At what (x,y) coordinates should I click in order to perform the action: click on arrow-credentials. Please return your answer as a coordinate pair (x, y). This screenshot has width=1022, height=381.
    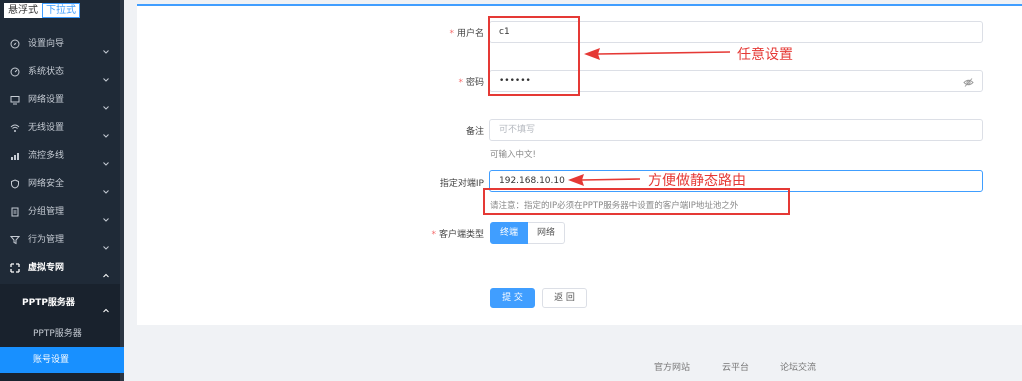
    Looking at the image, I should click on (657, 54).